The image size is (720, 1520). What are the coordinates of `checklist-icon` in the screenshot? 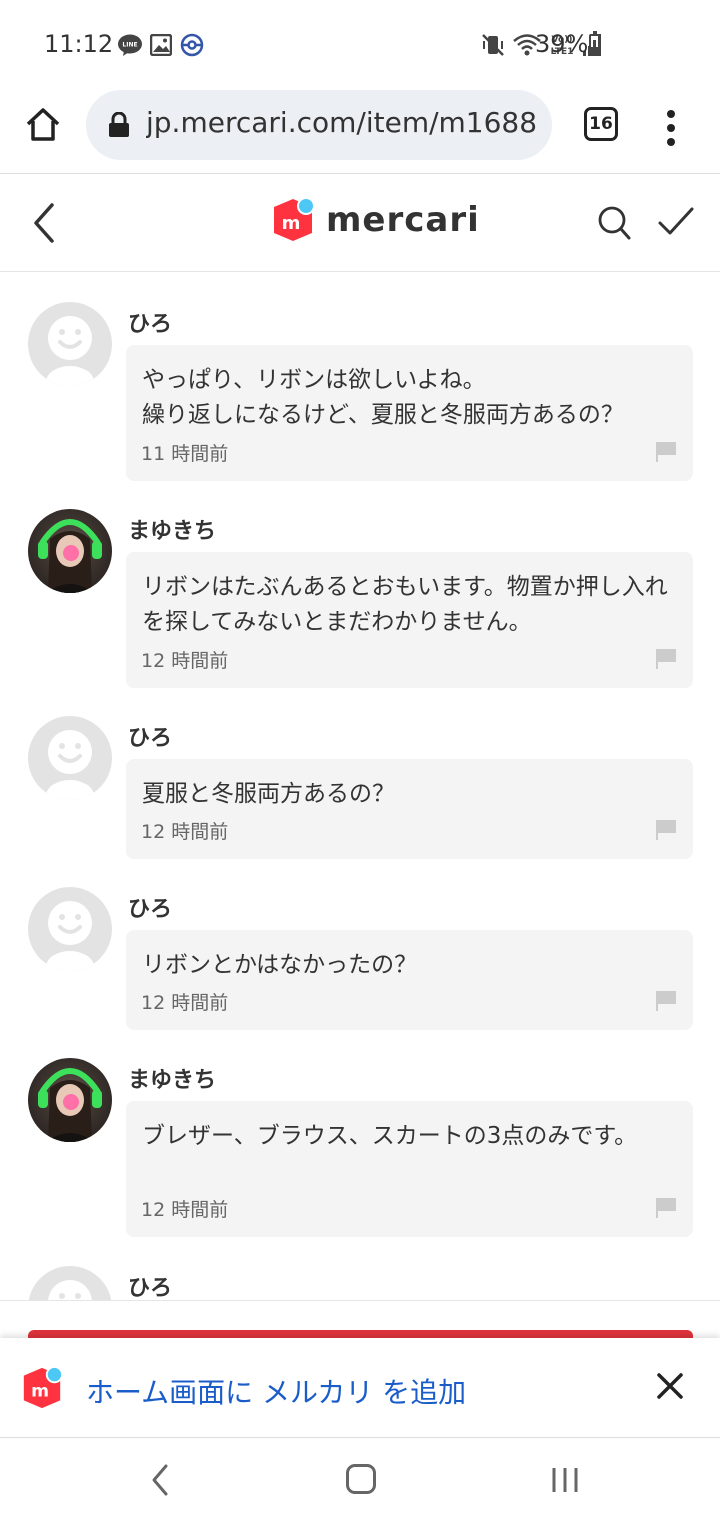 It's located at (676, 221).